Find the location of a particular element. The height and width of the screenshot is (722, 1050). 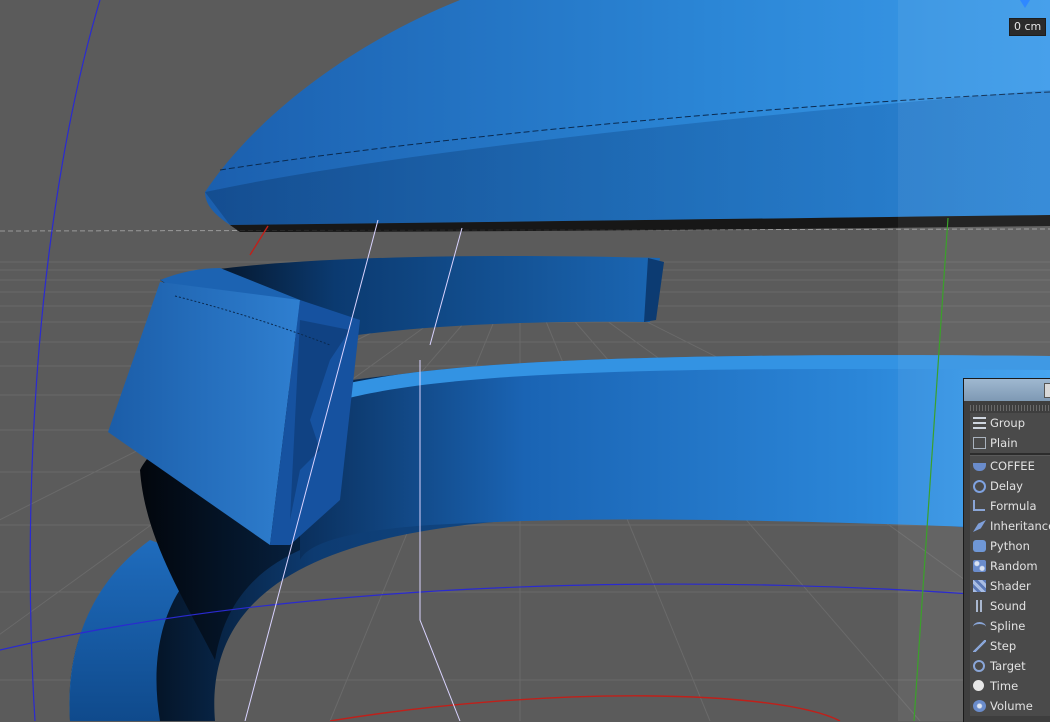

menu-item-label: Plain is located at coordinates (1004, 443).